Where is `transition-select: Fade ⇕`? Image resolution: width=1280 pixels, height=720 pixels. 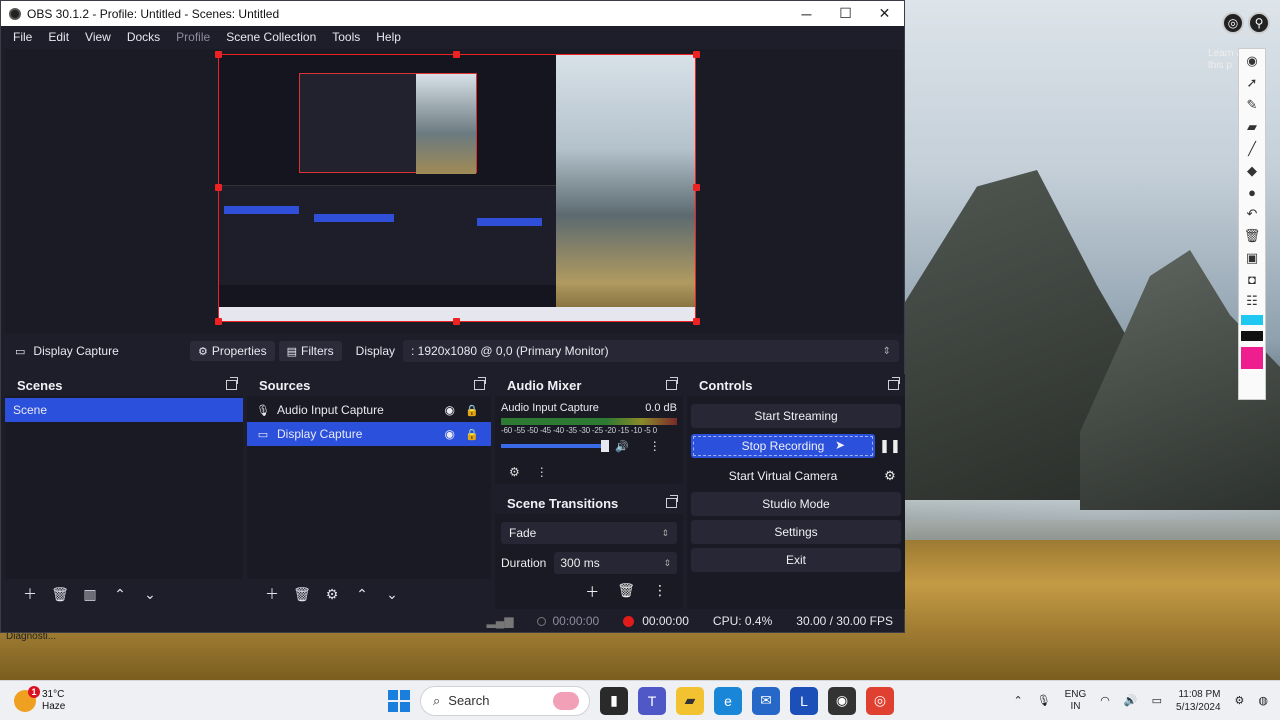
transition-select: Fade ⇕ is located at coordinates (589, 533).